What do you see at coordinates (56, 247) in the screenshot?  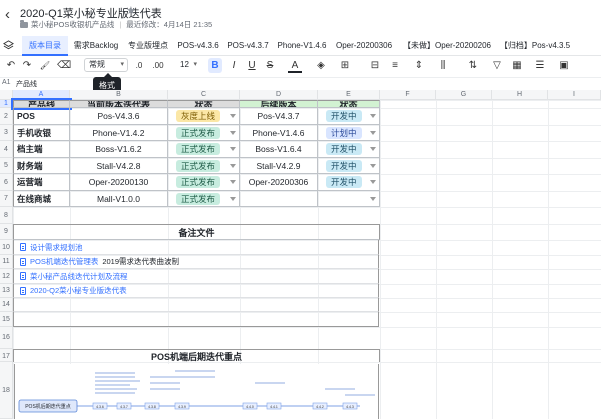 I see `note-link: 设计需求规划池` at bounding box center [56, 247].